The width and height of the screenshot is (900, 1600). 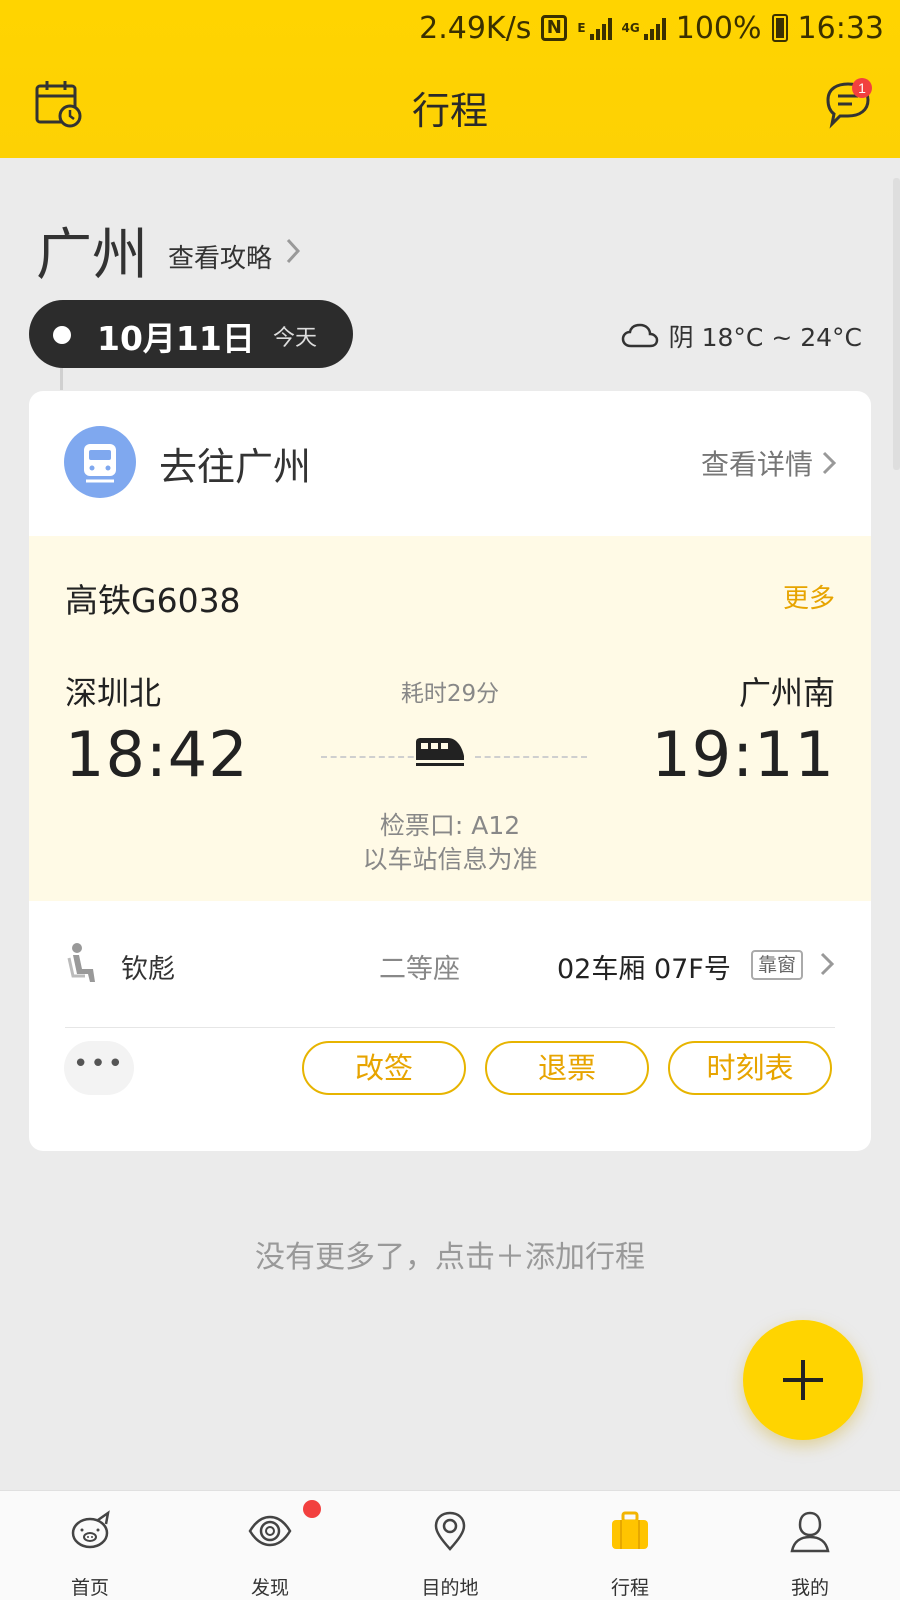 I want to click on suitcase-icon, so click(x=630, y=1530).